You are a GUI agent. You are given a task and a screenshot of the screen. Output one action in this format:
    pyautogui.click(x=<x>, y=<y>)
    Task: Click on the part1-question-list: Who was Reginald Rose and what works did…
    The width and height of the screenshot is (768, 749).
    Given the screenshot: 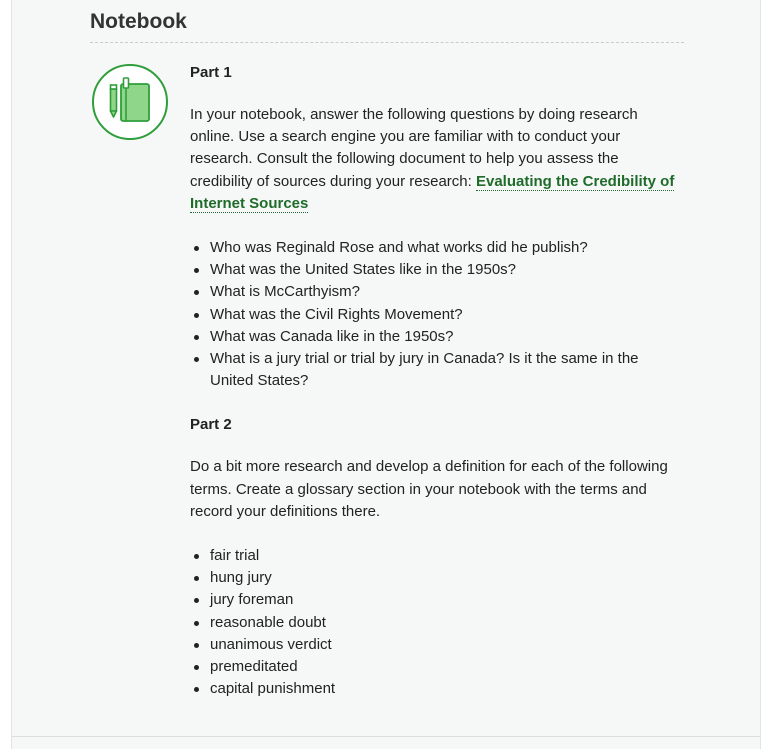 What is the action you would take?
    pyautogui.click(x=435, y=314)
    